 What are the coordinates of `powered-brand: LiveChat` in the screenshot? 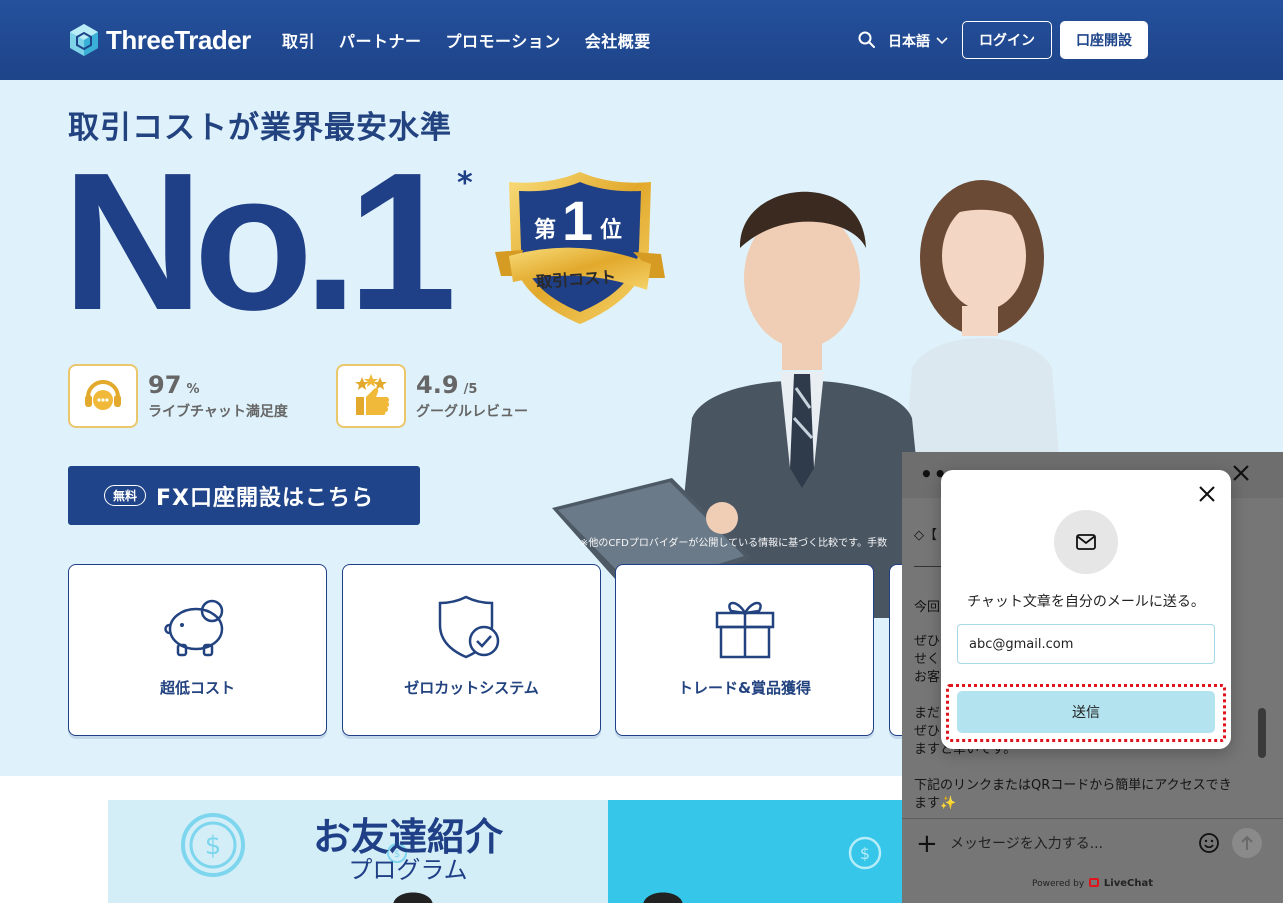 It's located at (1128, 883).